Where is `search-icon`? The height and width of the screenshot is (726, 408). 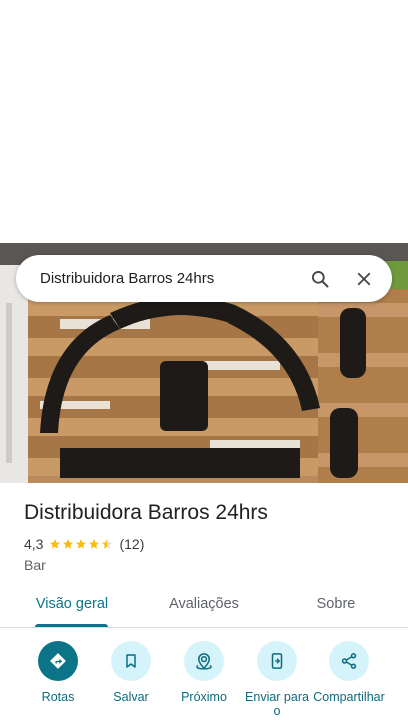 search-icon is located at coordinates (320, 279).